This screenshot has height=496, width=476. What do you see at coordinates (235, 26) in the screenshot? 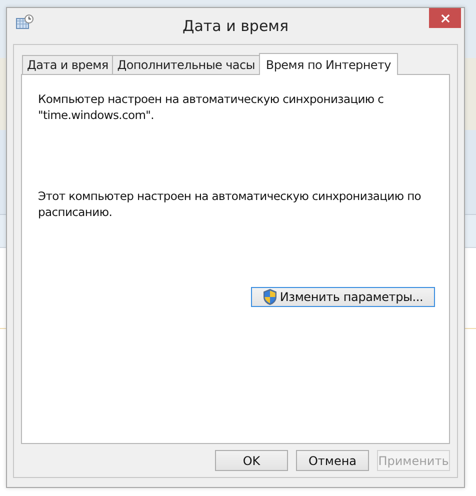
I see `window-title: Дата и время` at bounding box center [235, 26].